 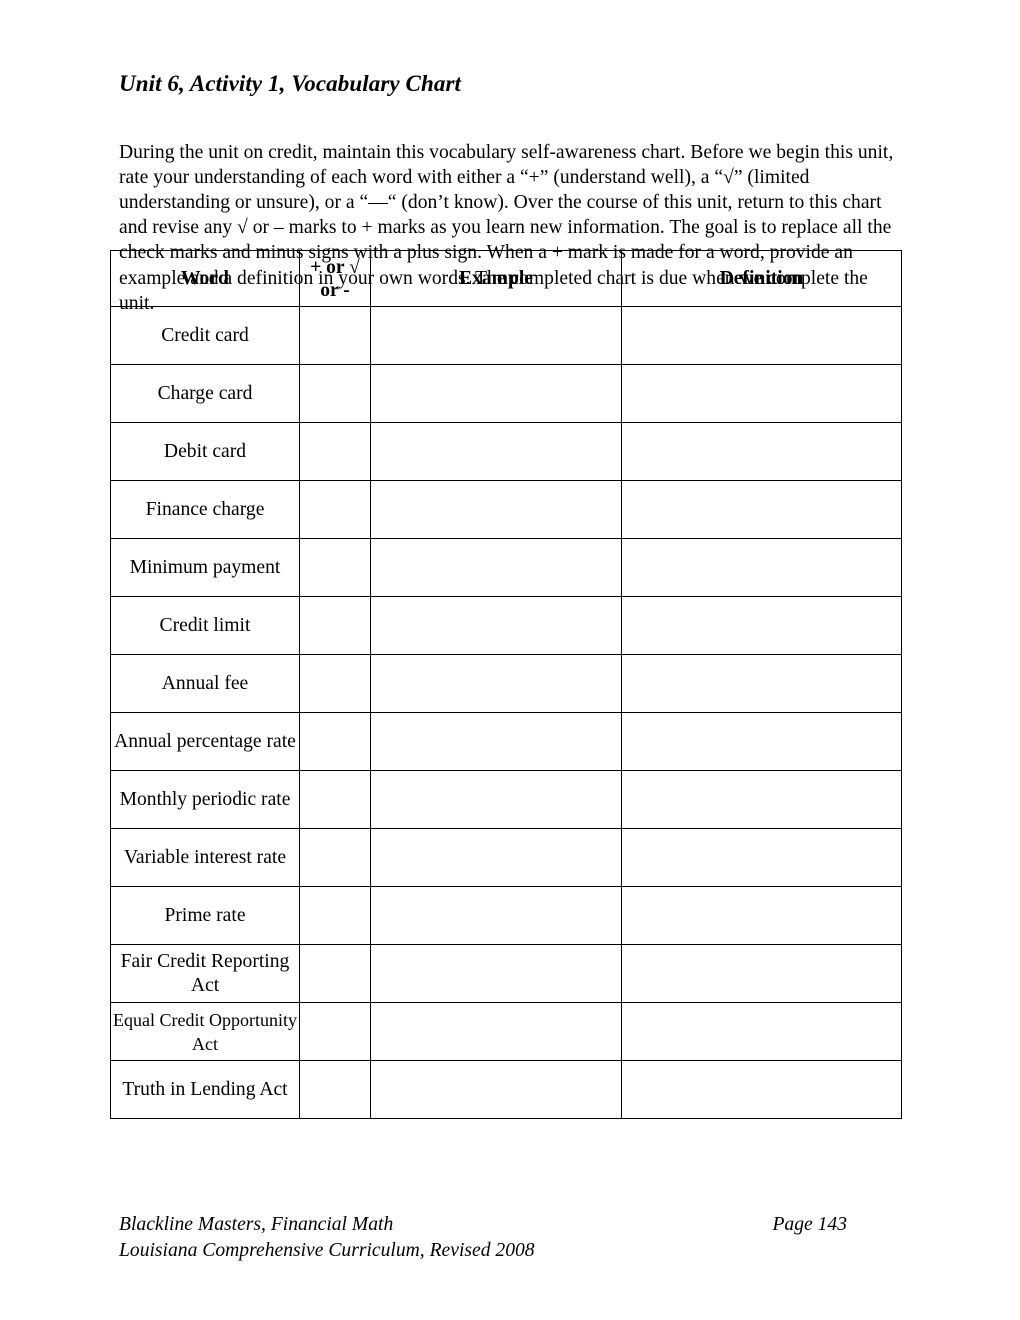 What do you see at coordinates (761, 278) in the screenshot?
I see `column-header-definition: Definition` at bounding box center [761, 278].